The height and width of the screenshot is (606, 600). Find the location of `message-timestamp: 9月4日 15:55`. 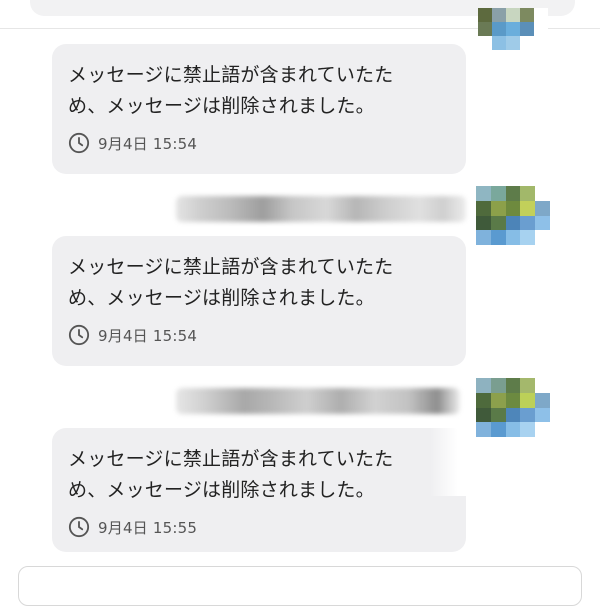

message-timestamp: 9月4日 15:55 is located at coordinates (148, 527).